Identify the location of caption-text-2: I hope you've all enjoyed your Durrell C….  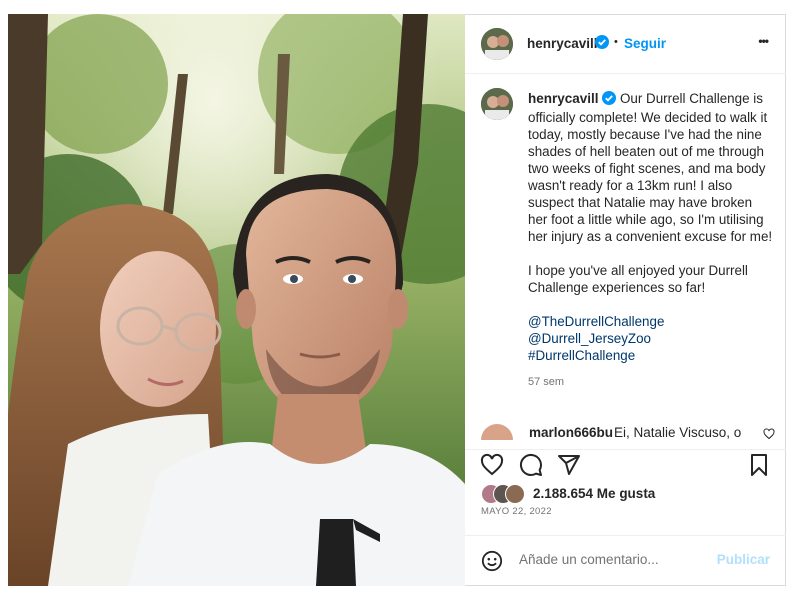
(638, 279).